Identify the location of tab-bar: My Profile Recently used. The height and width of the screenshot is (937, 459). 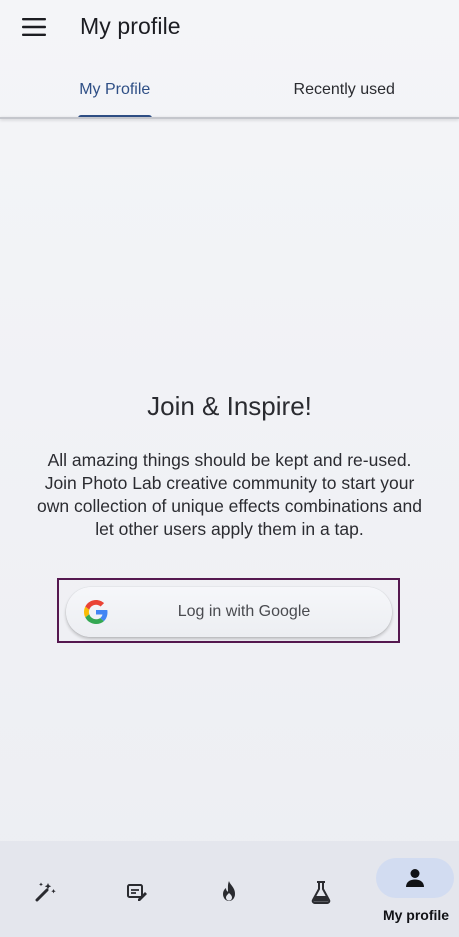
(229, 90).